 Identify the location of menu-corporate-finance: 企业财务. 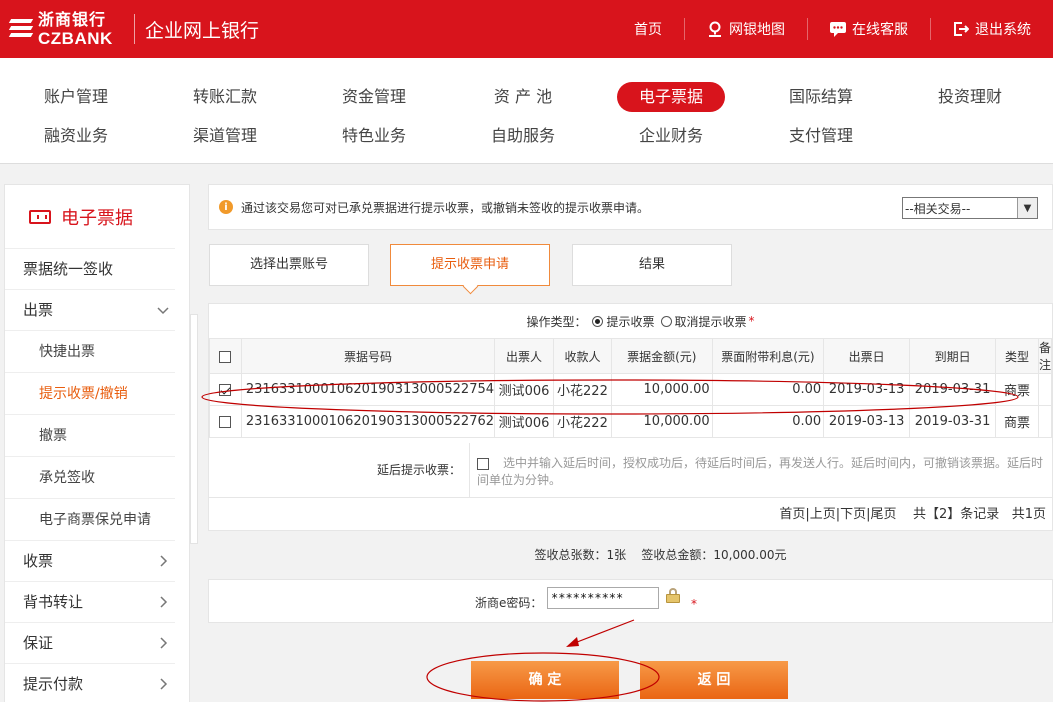
(671, 136).